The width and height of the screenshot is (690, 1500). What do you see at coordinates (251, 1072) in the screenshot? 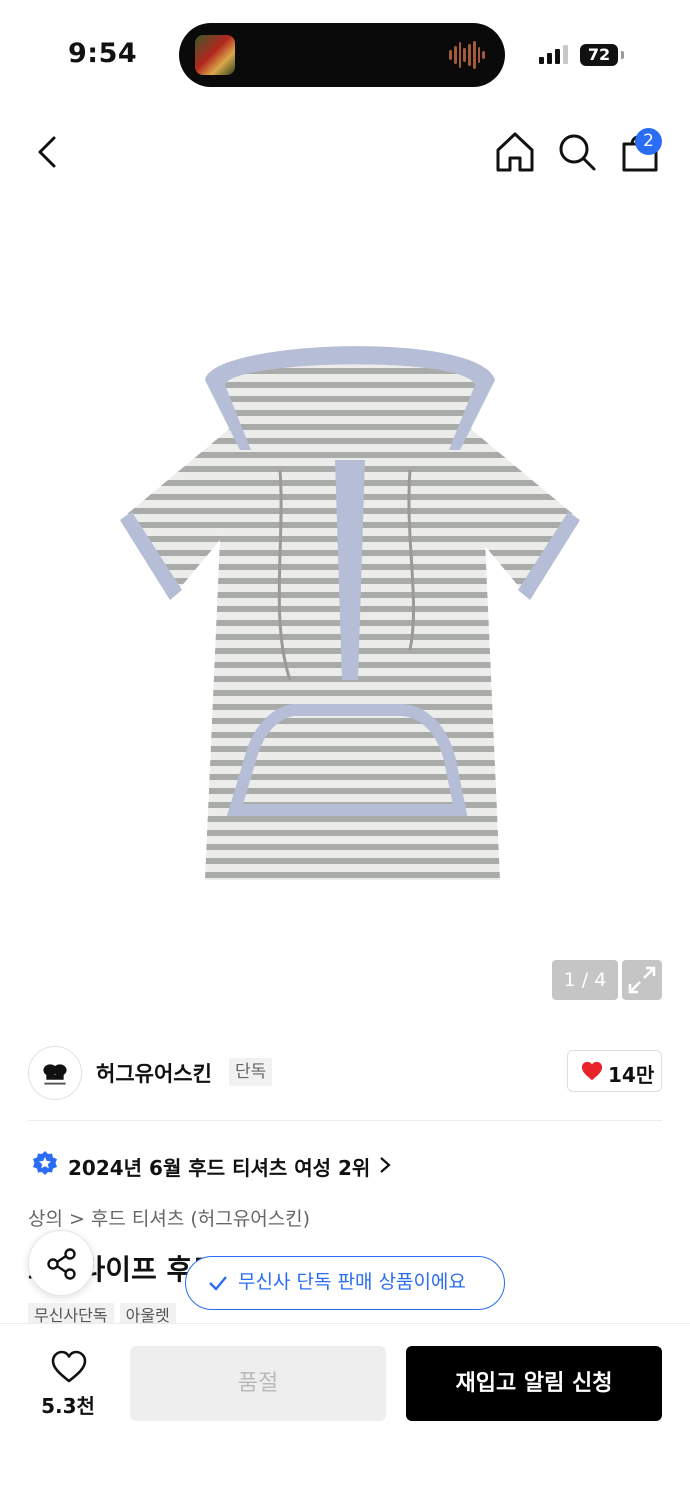
I see `brand-exclusive-tag: 단독` at bounding box center [251, 1072].